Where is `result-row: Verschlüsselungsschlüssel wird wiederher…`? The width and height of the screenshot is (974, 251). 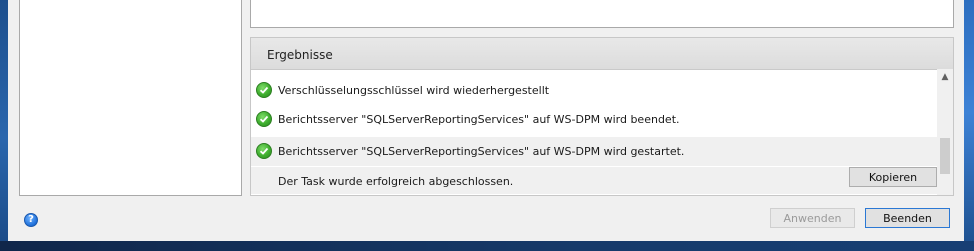 result-row: Verschlüsselungsschlüssel wird wiederher… is located at coordinates (594, 90).